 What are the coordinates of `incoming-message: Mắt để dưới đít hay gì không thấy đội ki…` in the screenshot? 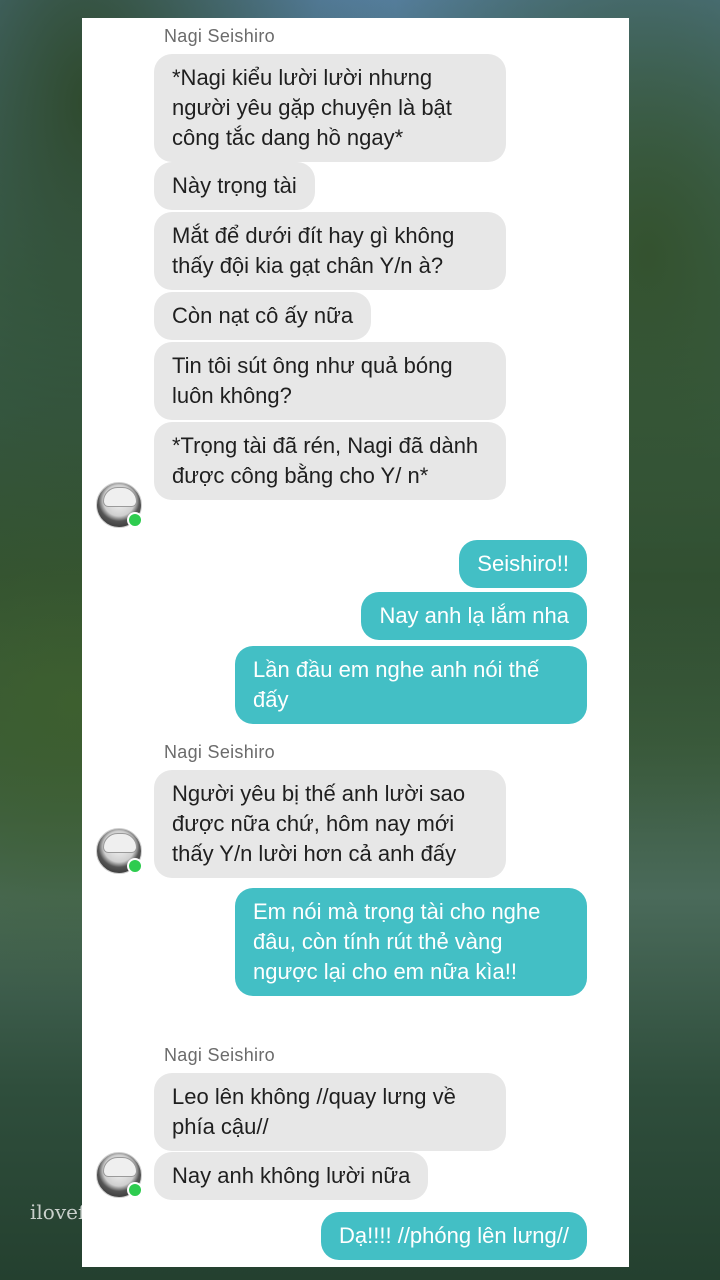 It's located at (330, 251).